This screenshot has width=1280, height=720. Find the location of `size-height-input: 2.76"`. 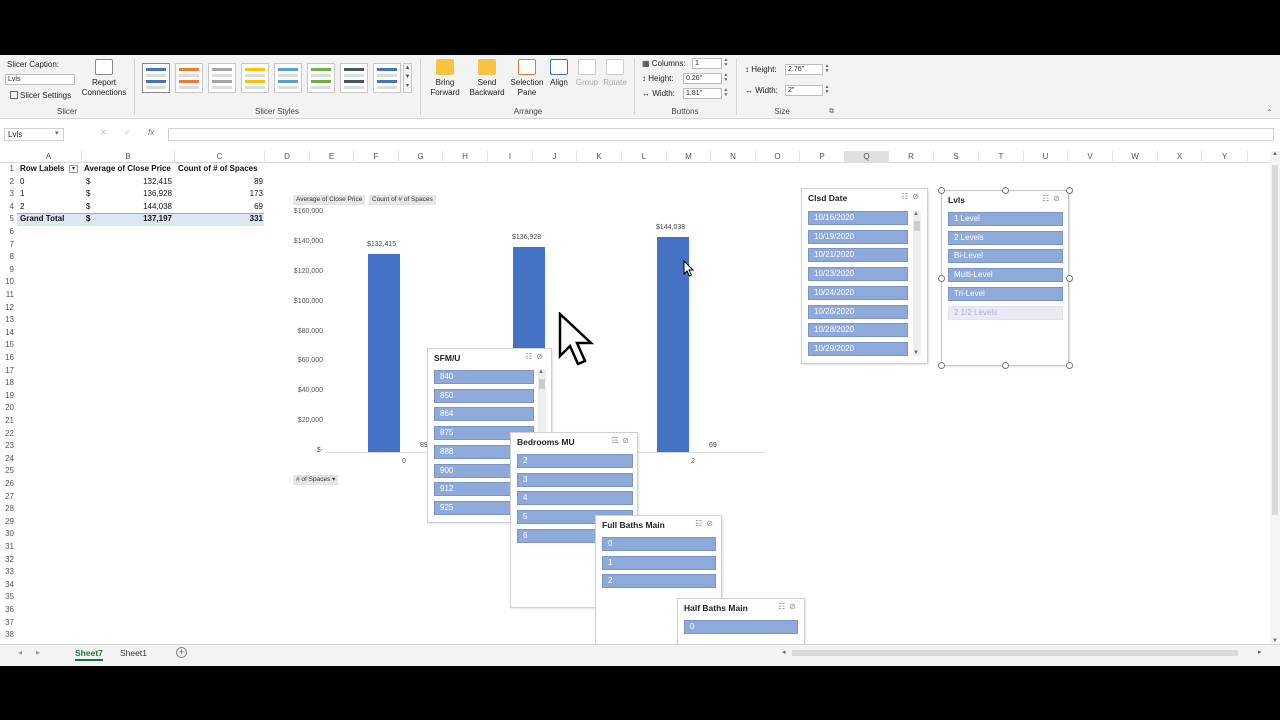

size-height-input: 2.76" is located at coordinates (804, 69).